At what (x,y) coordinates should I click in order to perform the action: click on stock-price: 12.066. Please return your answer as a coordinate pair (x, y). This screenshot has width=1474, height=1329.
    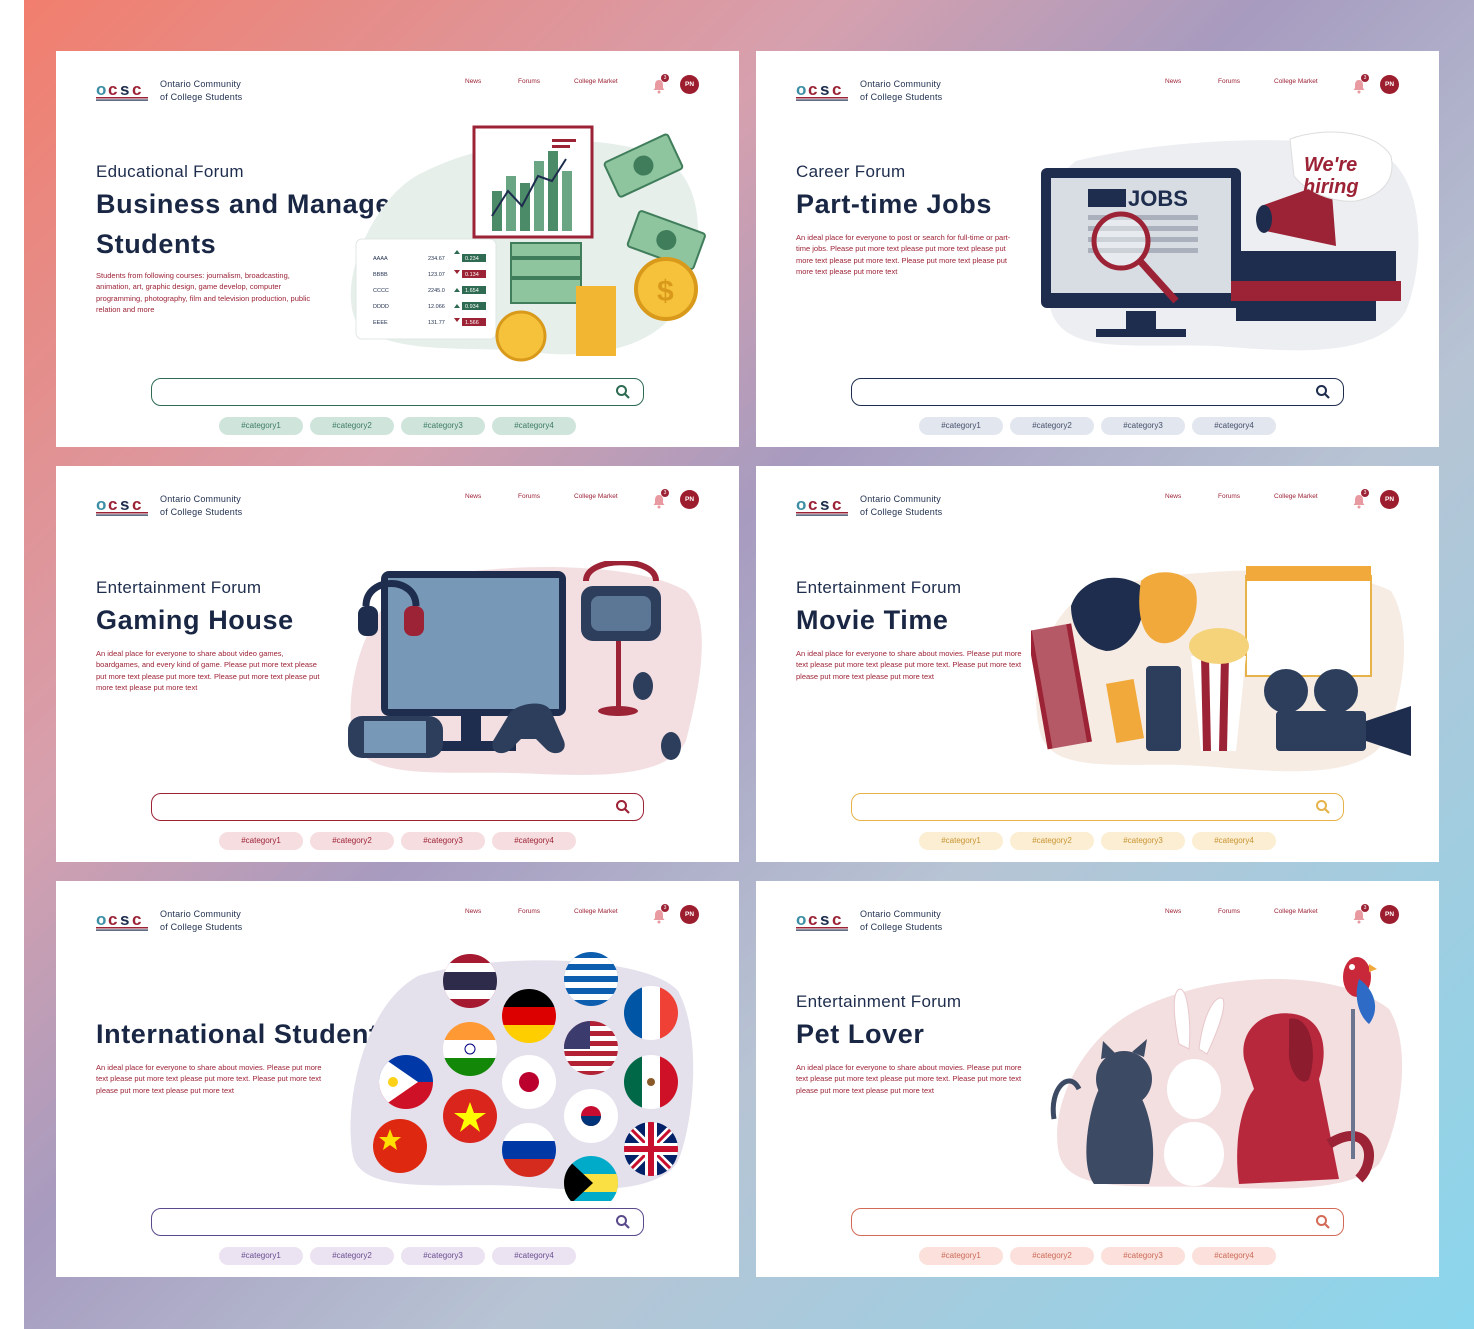
    Looking at the image, I should click on (436, 307).